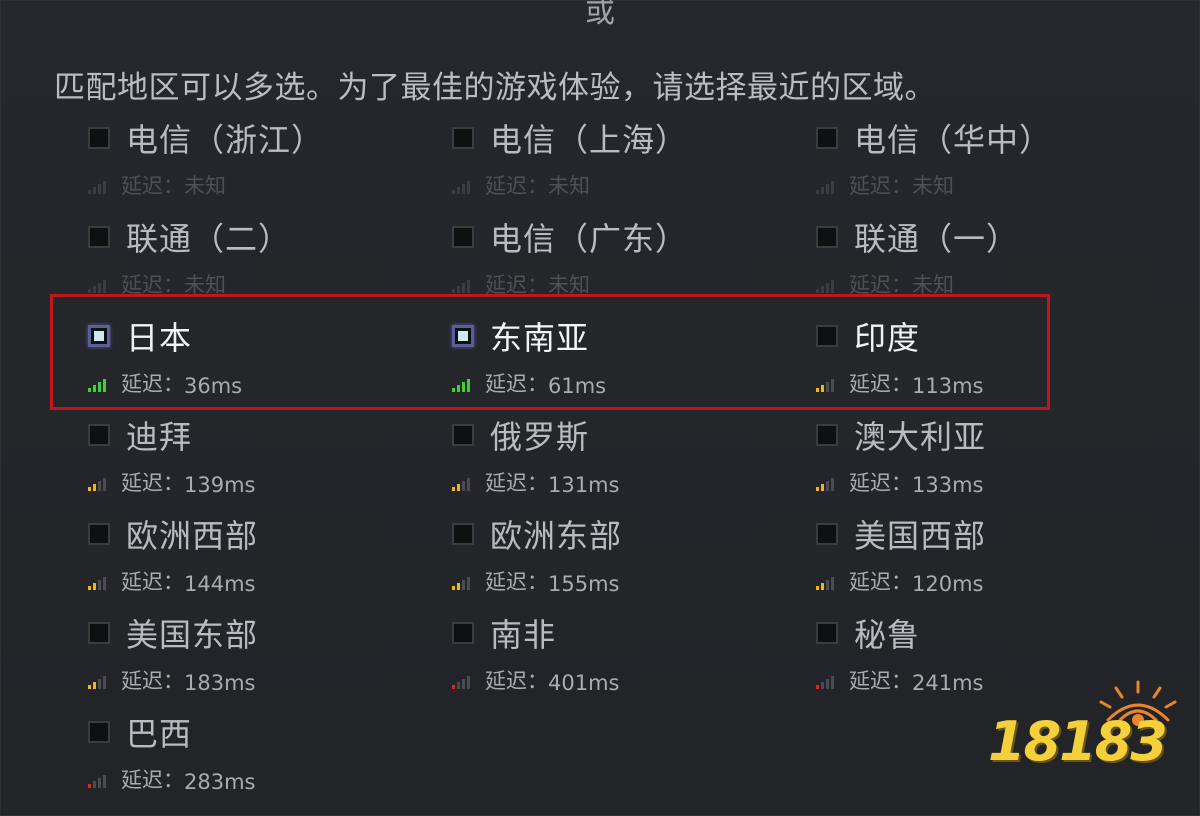 This screenshot has height=816, width=1200. I want to click on region-item: 美国东部 延迟： 183ms, so click(270, 660).